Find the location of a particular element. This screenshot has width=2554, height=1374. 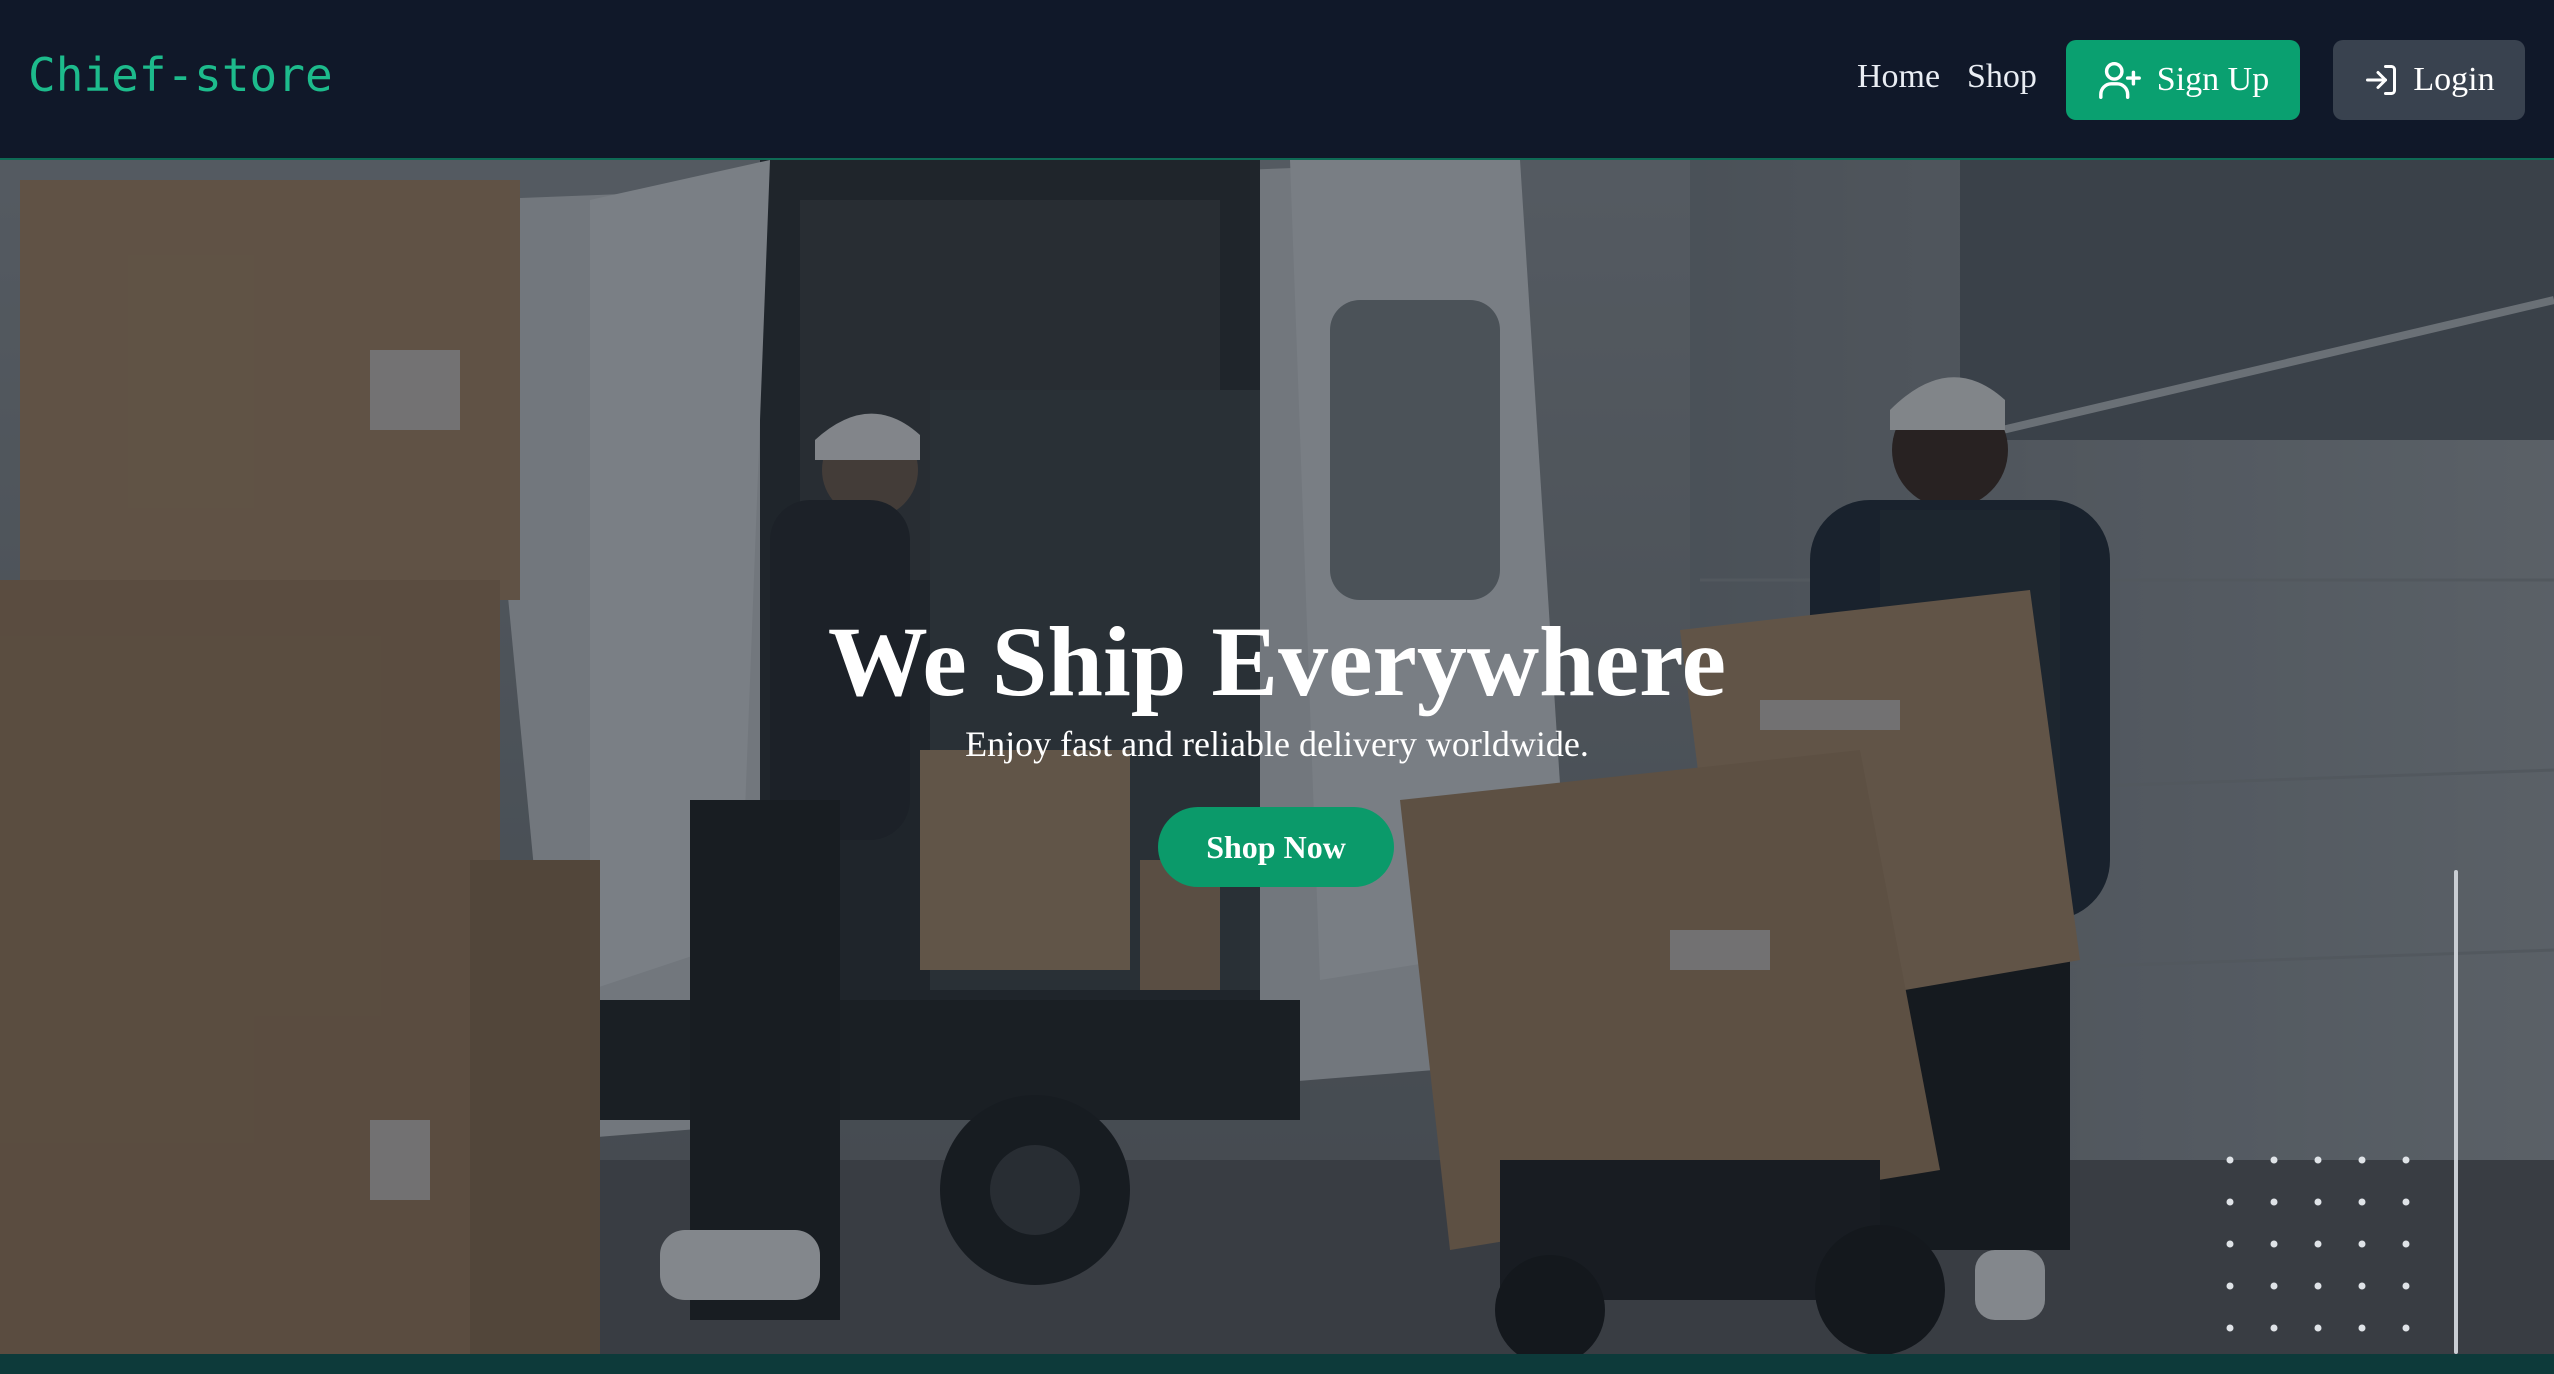

user-plus-icon is located at coordinates (2120, 80).